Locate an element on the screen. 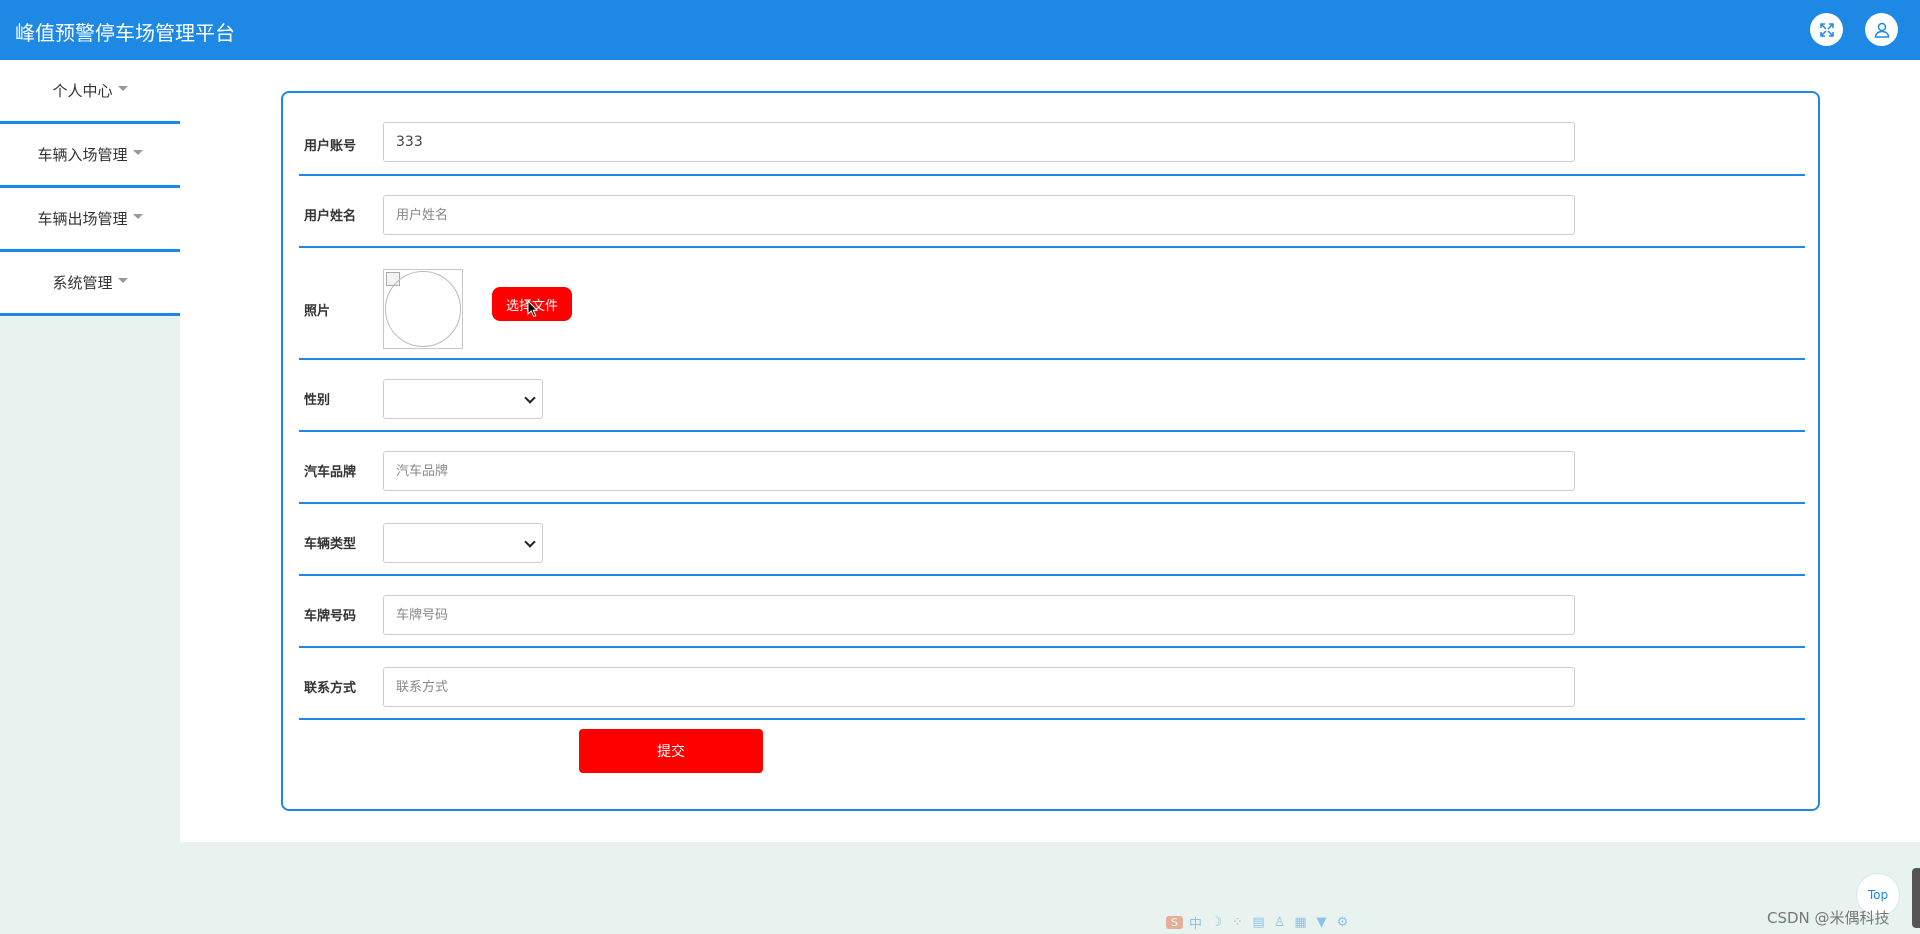 The width and height of the screenshot is (1920, 934). expand-icon is located at coordinates (1826, 29).